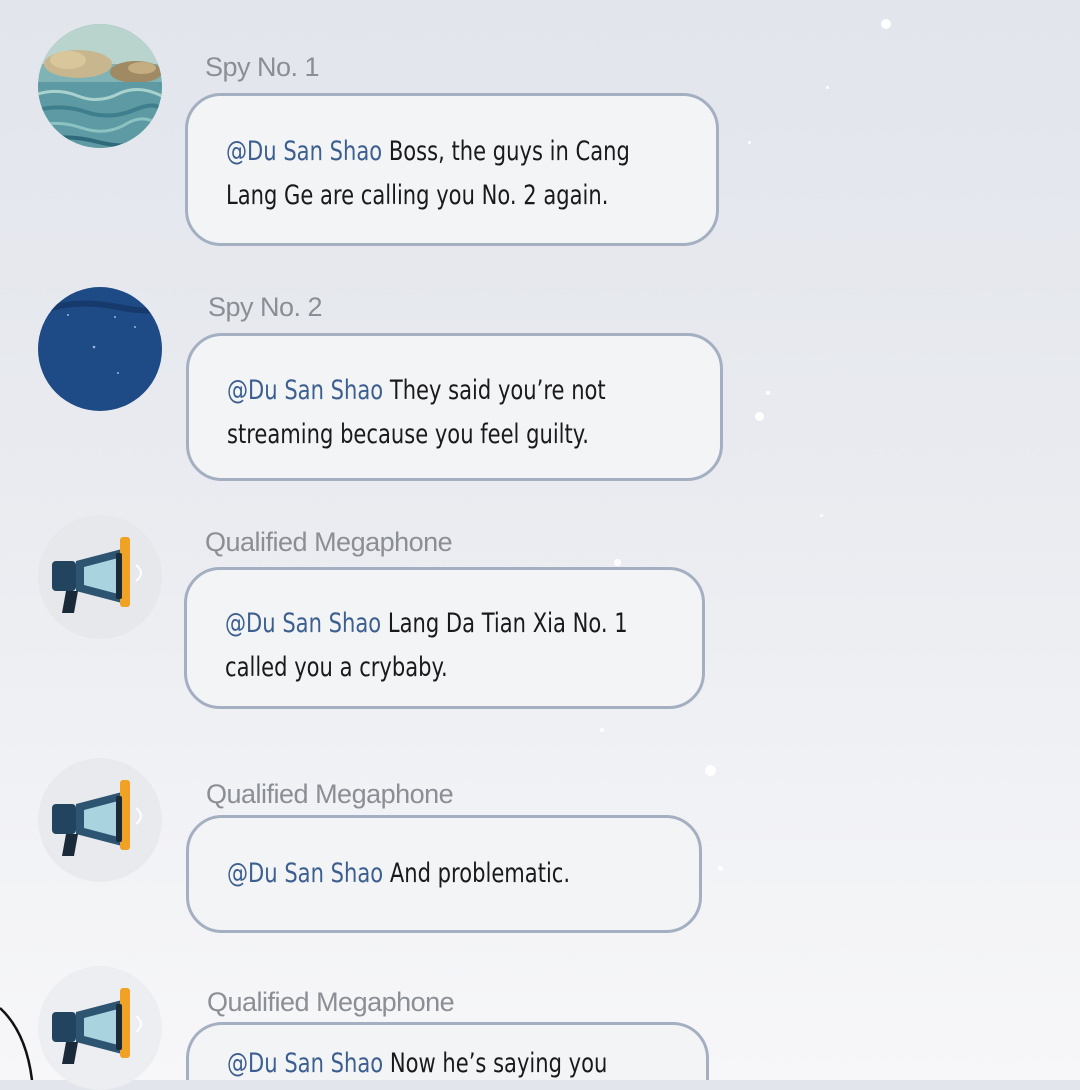 This screenshot has height=1090, width=1080. Describe the element at coordinates (494, 390) in the screenshot. I see `message-line: They said you’re not` at that location.